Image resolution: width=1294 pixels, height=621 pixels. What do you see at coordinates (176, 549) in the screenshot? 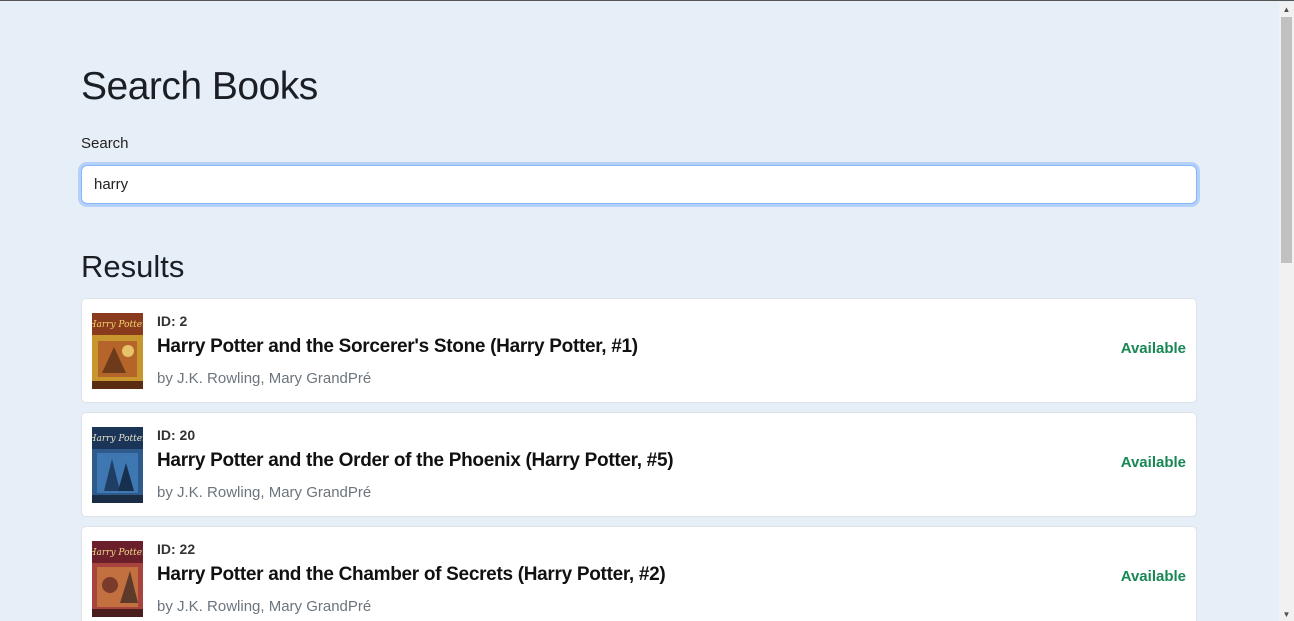
I see `book-id: ID: 22` at bounding box center [176, 549].